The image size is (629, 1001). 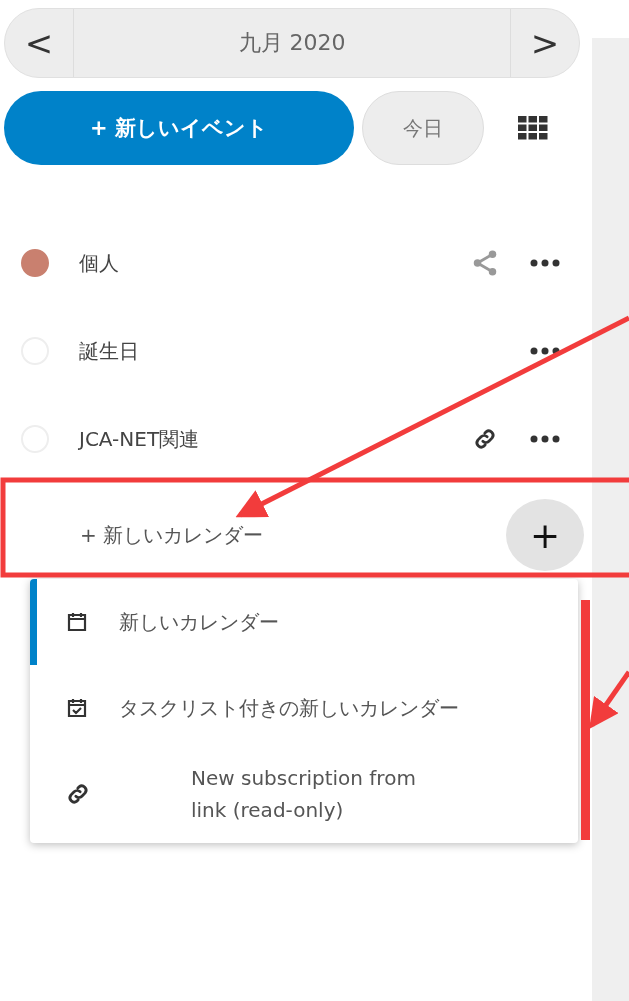 I want to click on add-button: +, so click(x=545, y=535).